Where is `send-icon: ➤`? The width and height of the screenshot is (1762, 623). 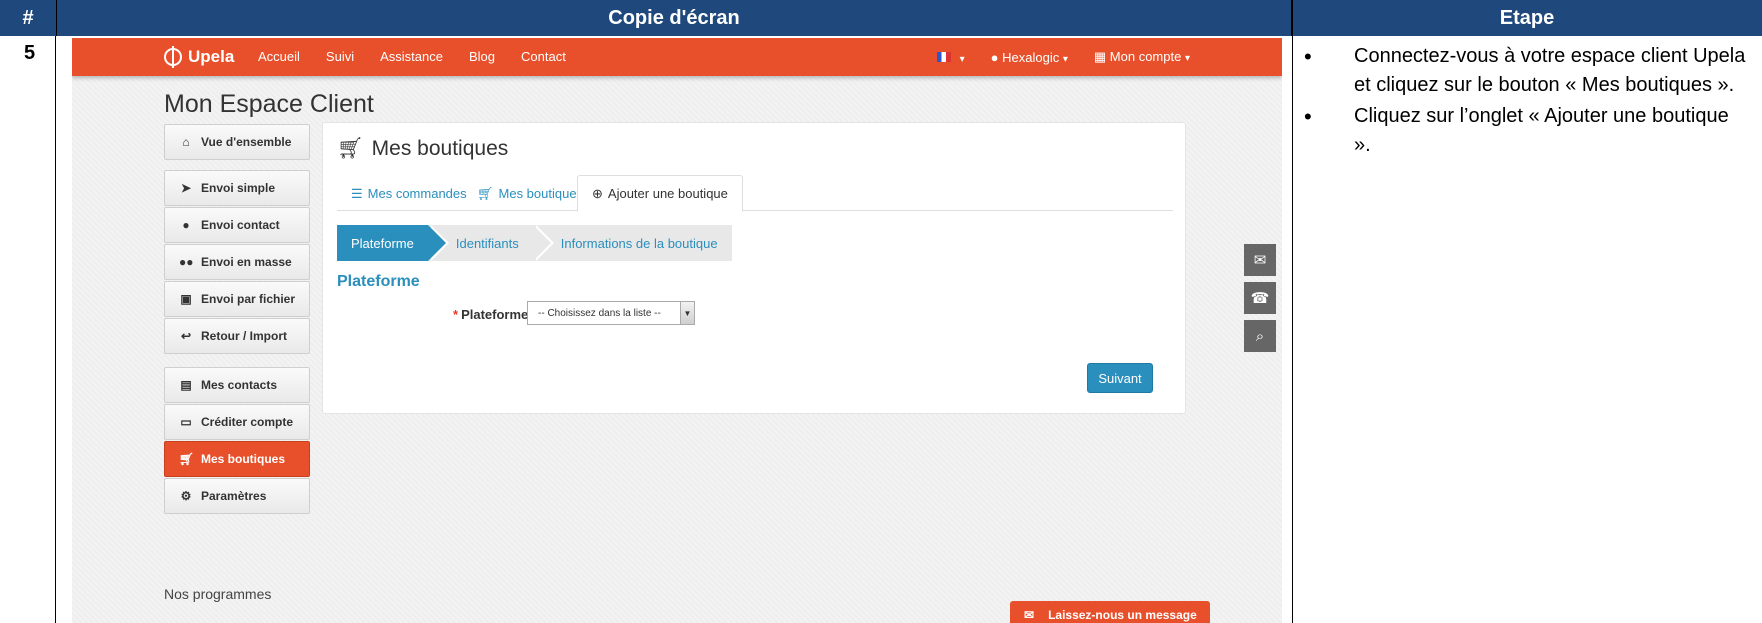 send-icon: ➤ is located at coordinates (186, 188).